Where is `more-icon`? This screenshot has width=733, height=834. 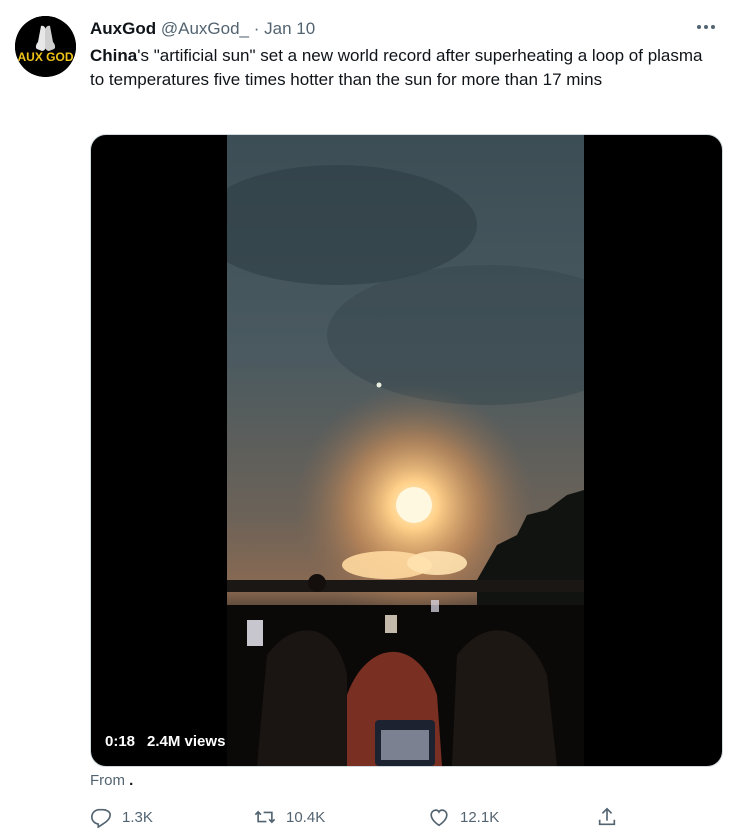 more-icon is located at coordinates (706, 27).